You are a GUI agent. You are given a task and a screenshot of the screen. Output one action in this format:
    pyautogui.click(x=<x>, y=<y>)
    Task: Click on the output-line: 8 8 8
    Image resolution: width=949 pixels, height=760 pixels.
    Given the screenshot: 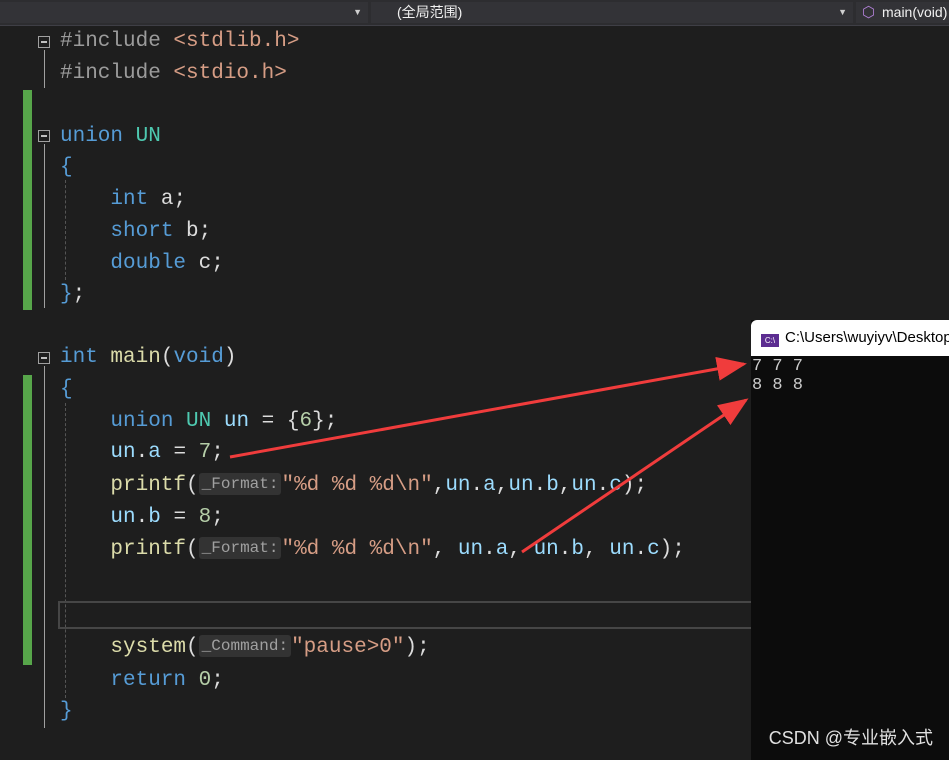 What is the action you would take?
    pyautogui.click(x=778, y=385)
    